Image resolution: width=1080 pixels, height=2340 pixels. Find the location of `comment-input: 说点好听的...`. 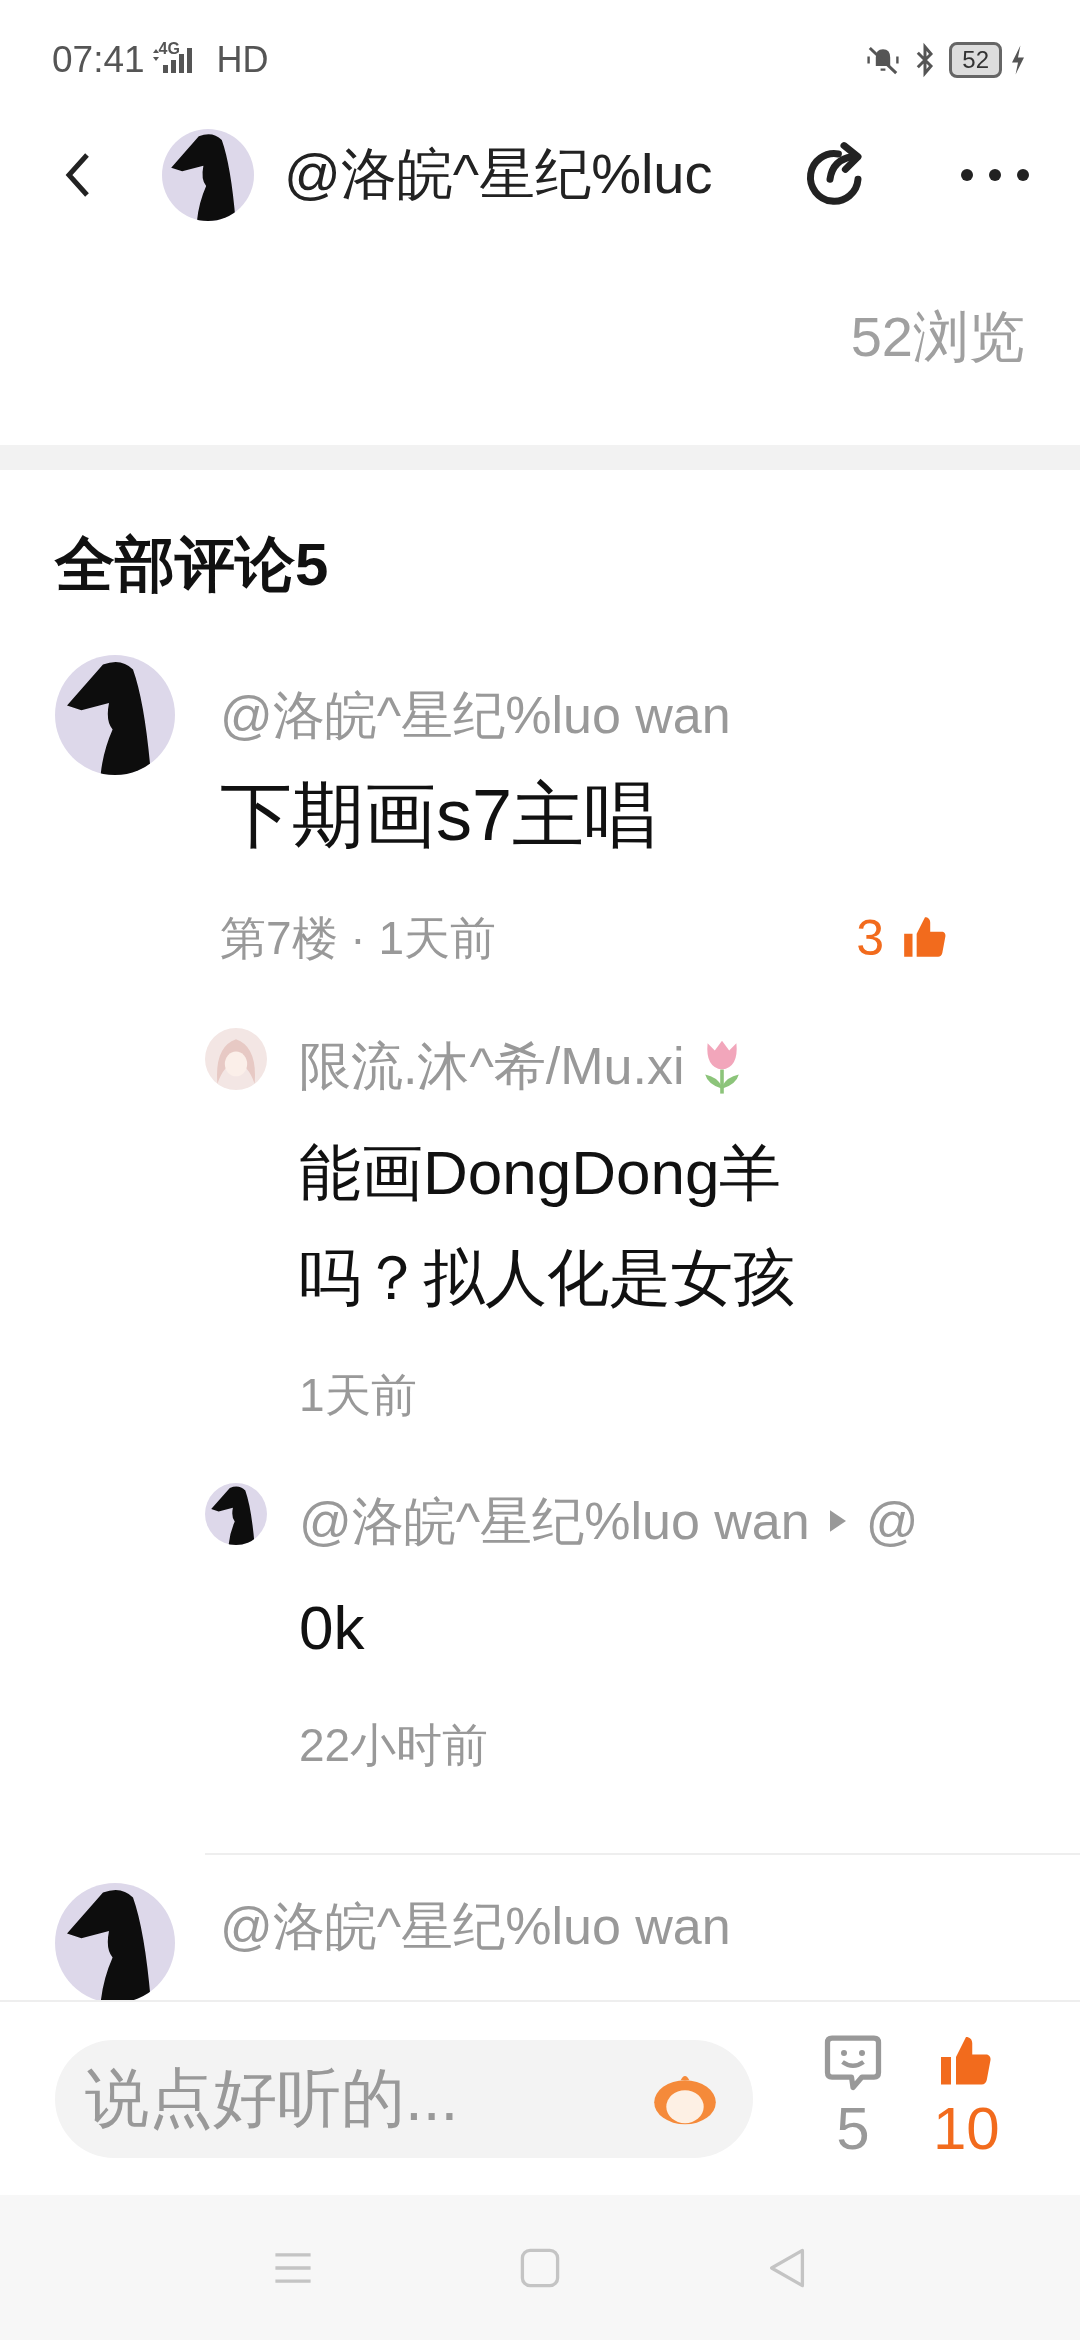

comment-input: 说点好听的... is located at coordinates (404, 2098).